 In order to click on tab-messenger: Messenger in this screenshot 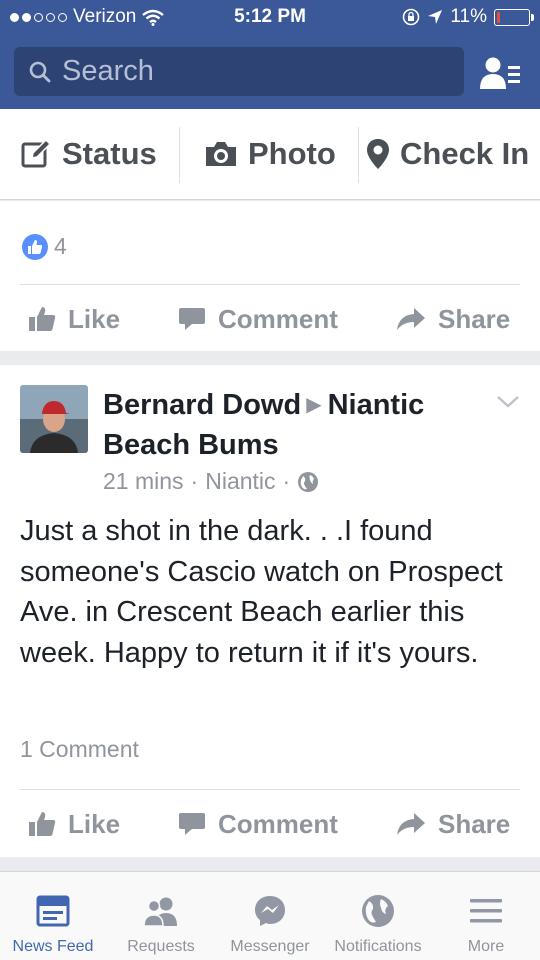, I will do `click(270, 916)`.